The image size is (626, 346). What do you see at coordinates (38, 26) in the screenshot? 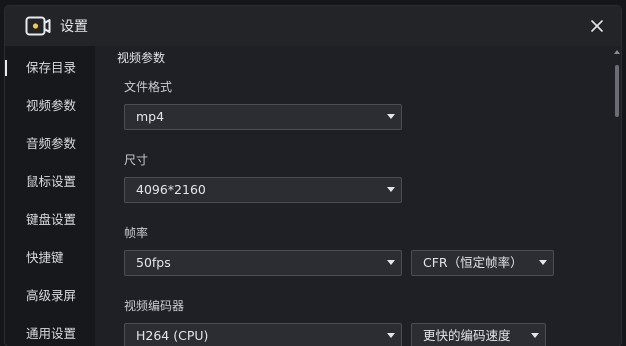
I see `video-camera-icon` at bounding box center [38, 26].